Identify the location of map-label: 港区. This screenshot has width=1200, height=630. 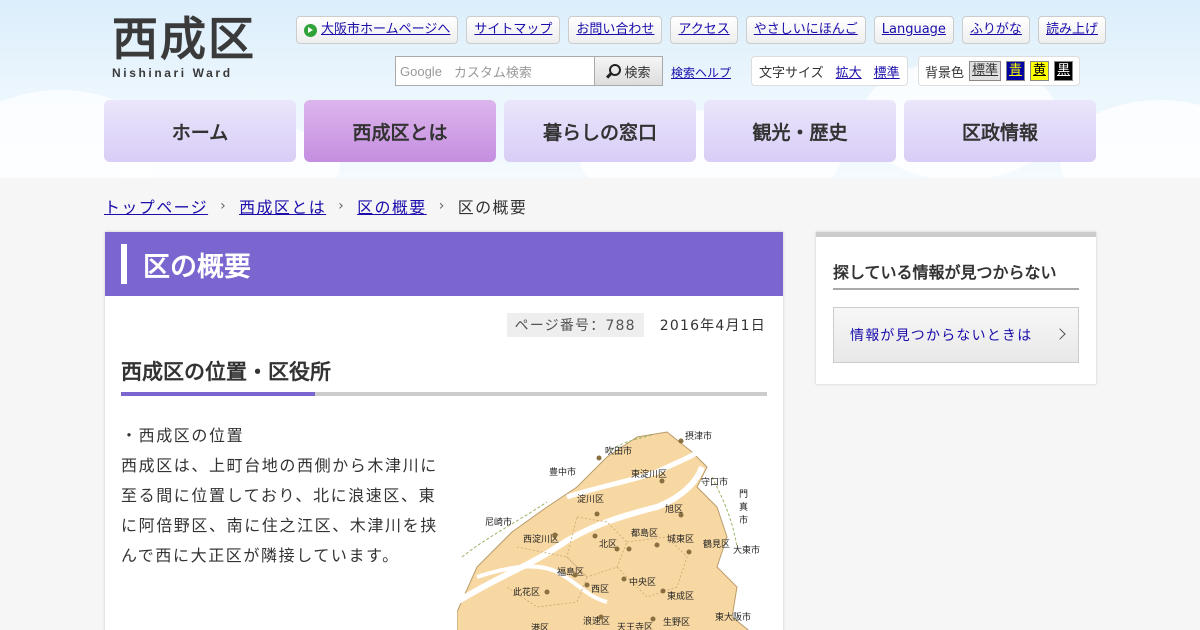
(540, 626).